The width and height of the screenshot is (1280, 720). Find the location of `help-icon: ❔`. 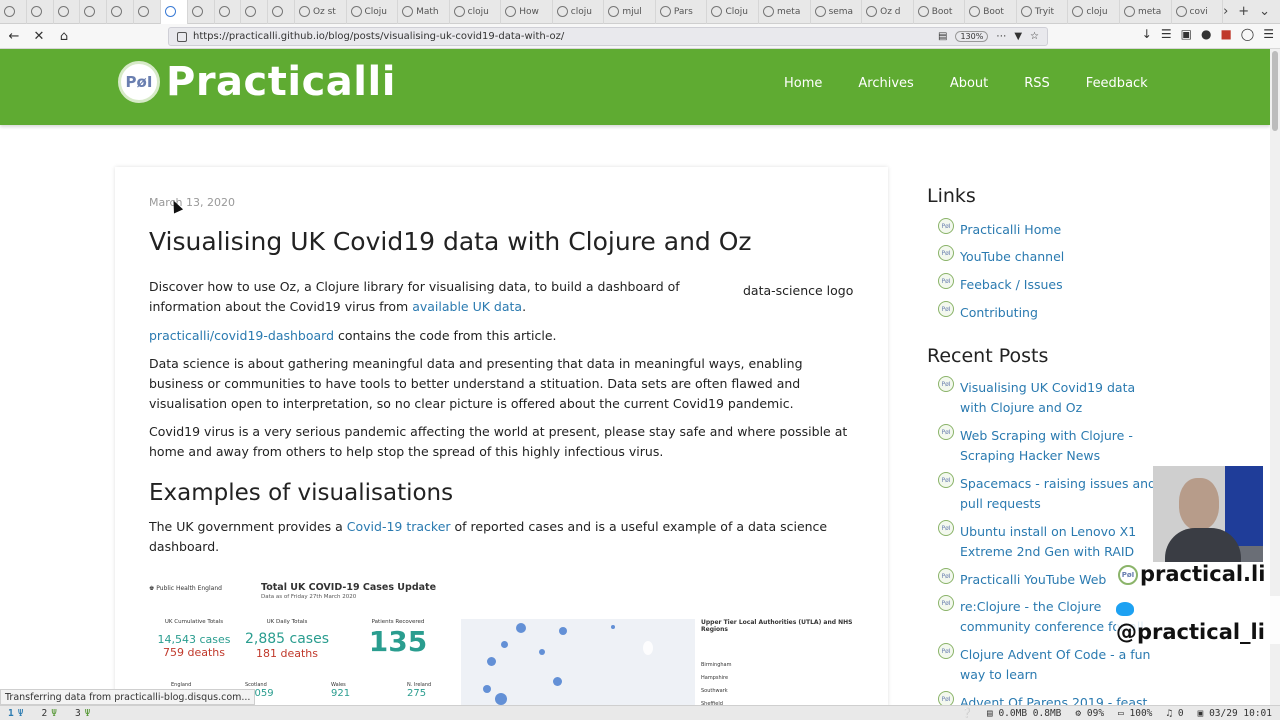

help-icon: ❔ is located at coordinates (967, 713).